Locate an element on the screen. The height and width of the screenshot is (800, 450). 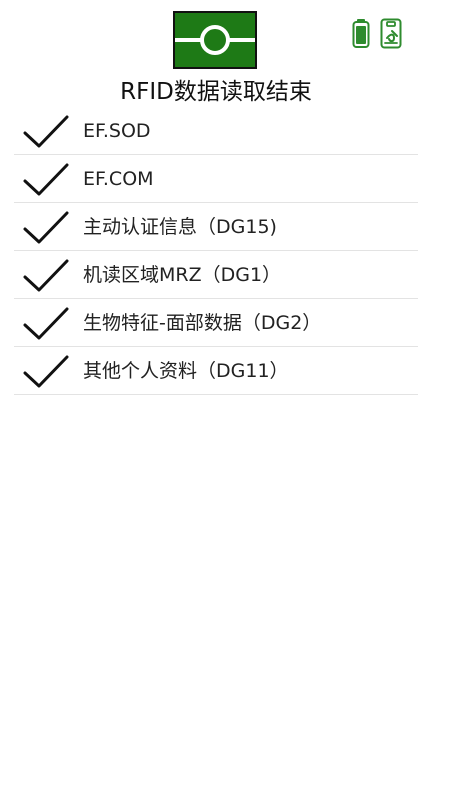
list-item: 生物特征-面部数据（DG2） is located at coordinates (216, 323).